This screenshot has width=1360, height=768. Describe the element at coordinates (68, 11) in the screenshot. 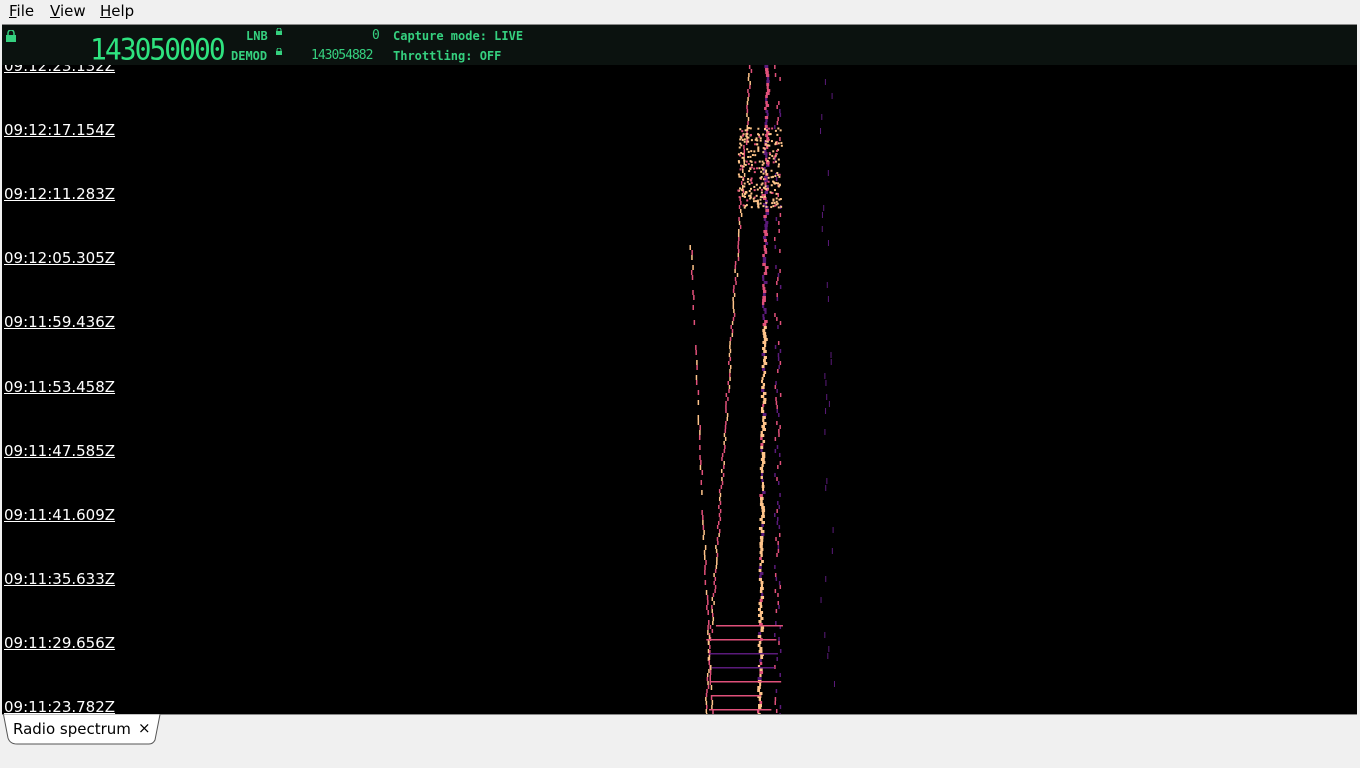

I see `menu-view: View` at that location.